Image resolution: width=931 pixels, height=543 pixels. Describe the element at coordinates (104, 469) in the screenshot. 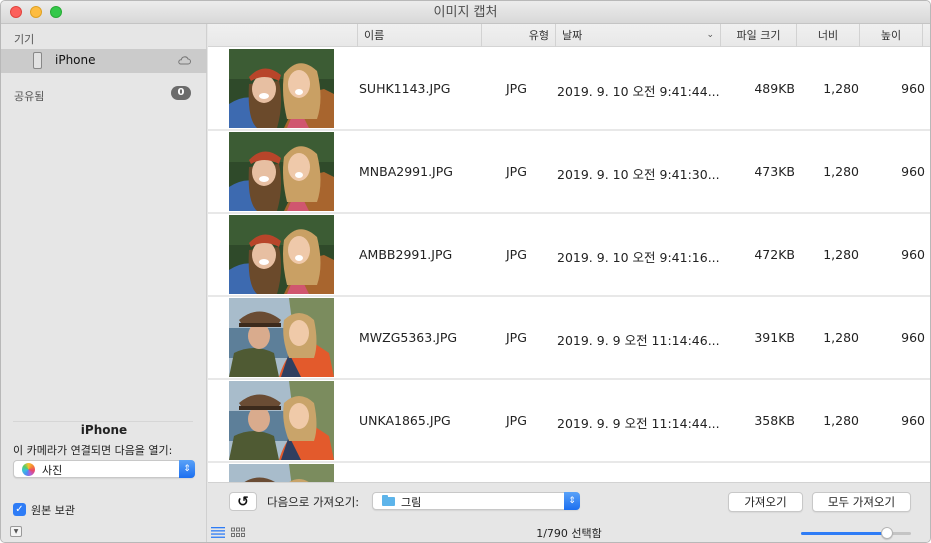

I see `open-app-popup: 사진 ⇕` at that location.